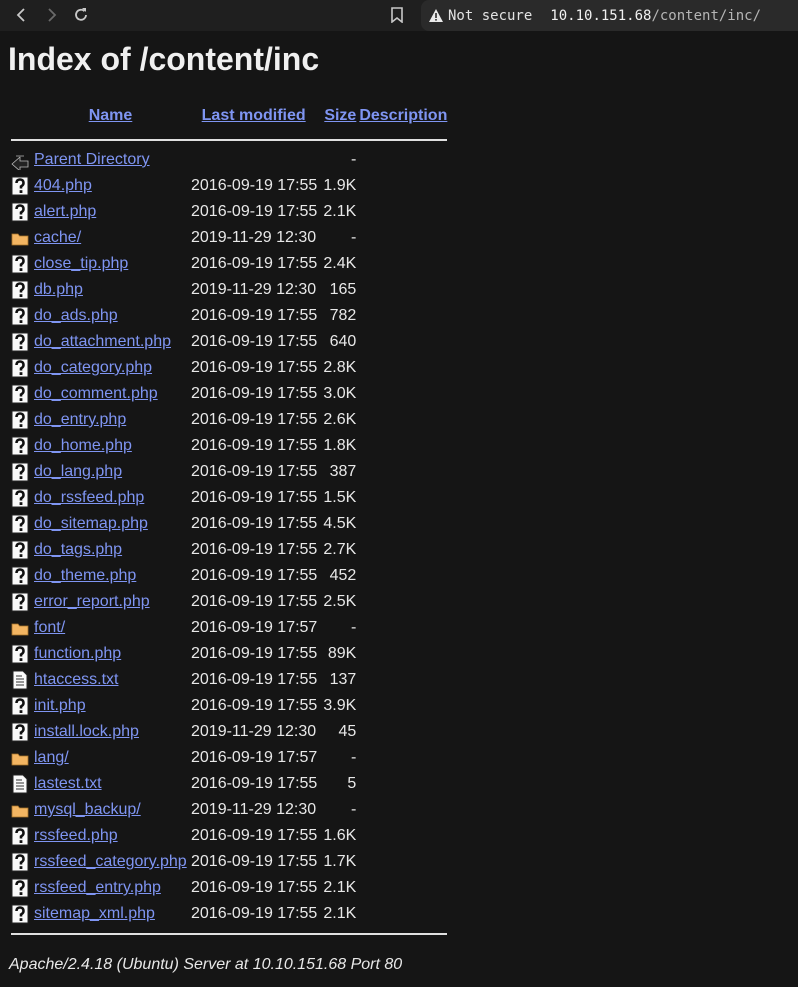  What do you see at coordinates (229, 654) in the screenshot?
I see `table-row: function.php 2016-09-19 17:55 89K` at bounding box center [229, 654].